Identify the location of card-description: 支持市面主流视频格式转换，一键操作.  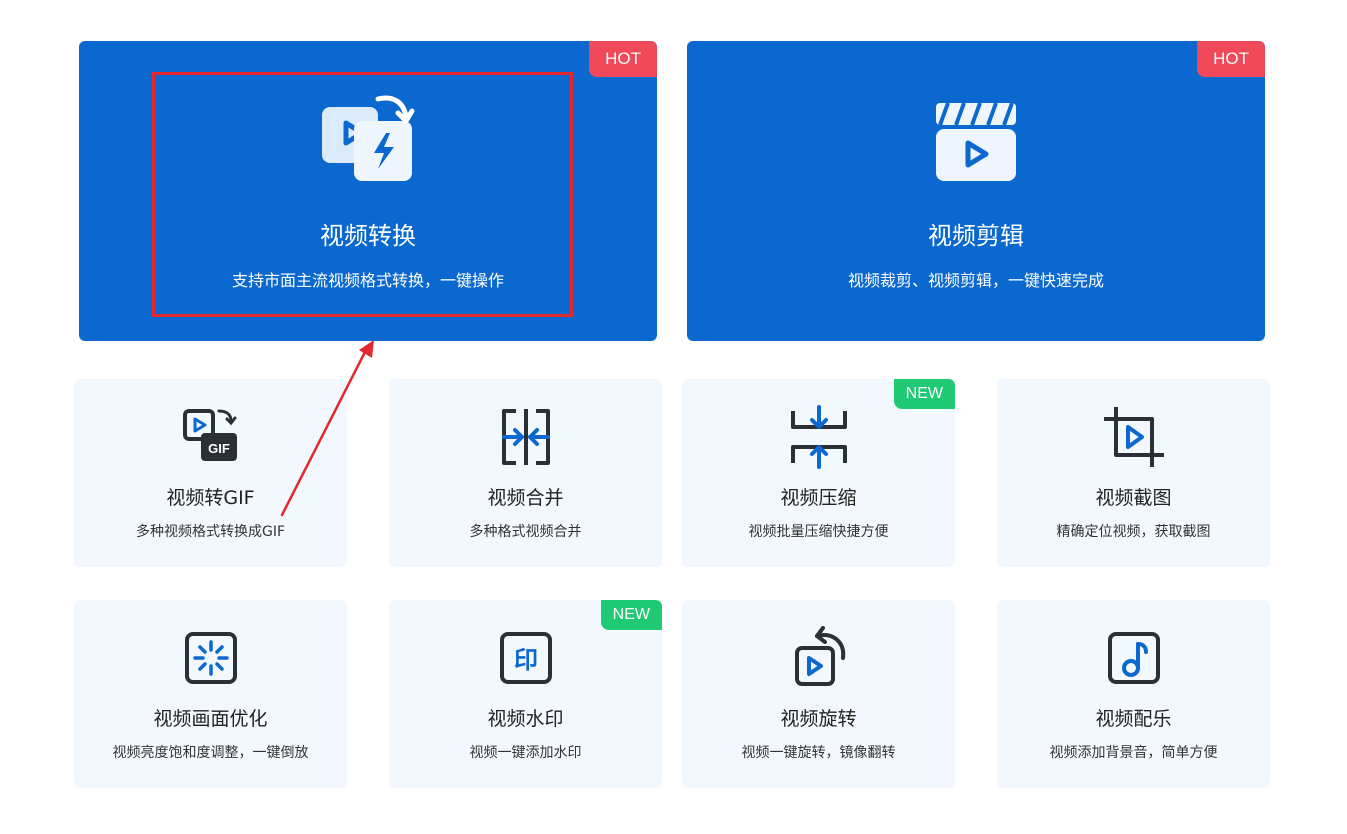
(367, 280).